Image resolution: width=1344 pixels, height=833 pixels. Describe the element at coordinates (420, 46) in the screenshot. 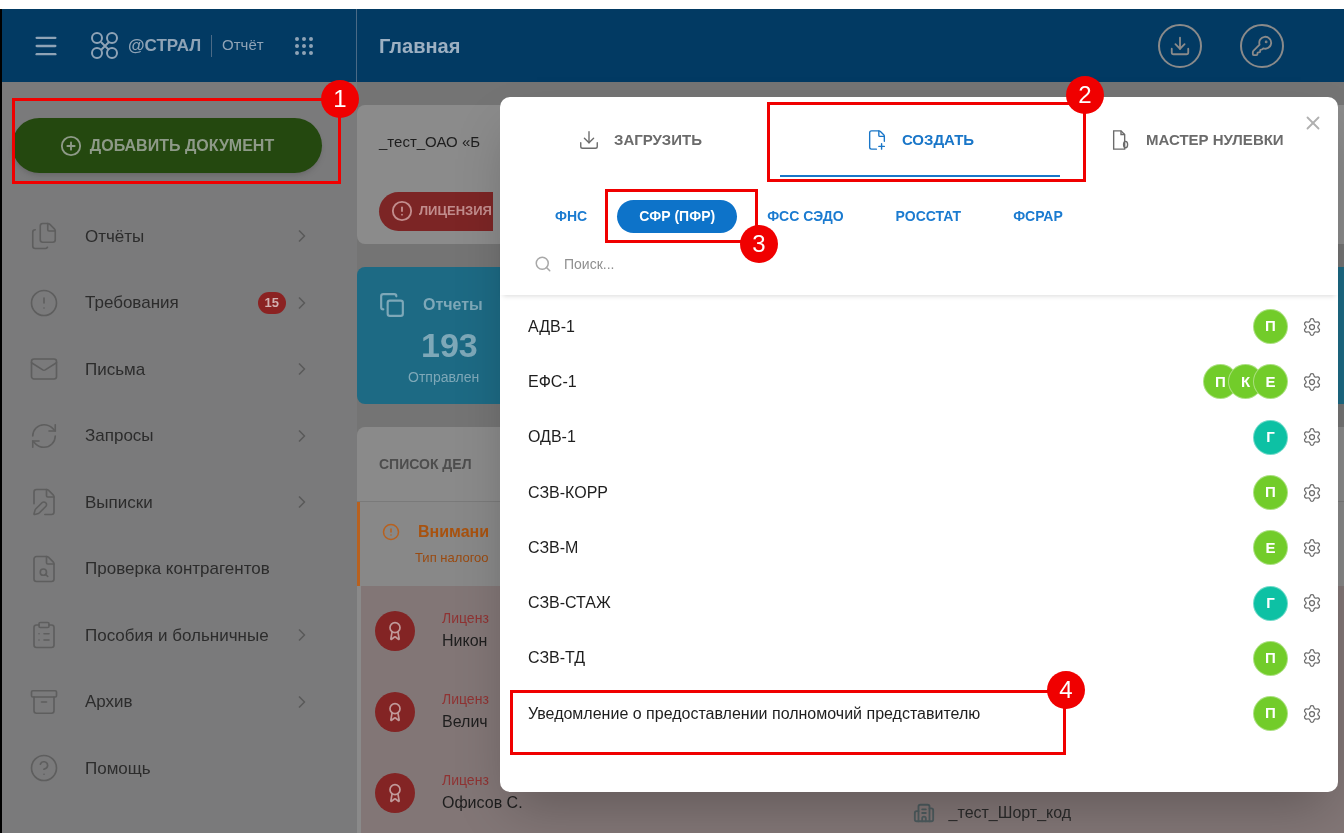

I see `page-title: Главная` at that location.